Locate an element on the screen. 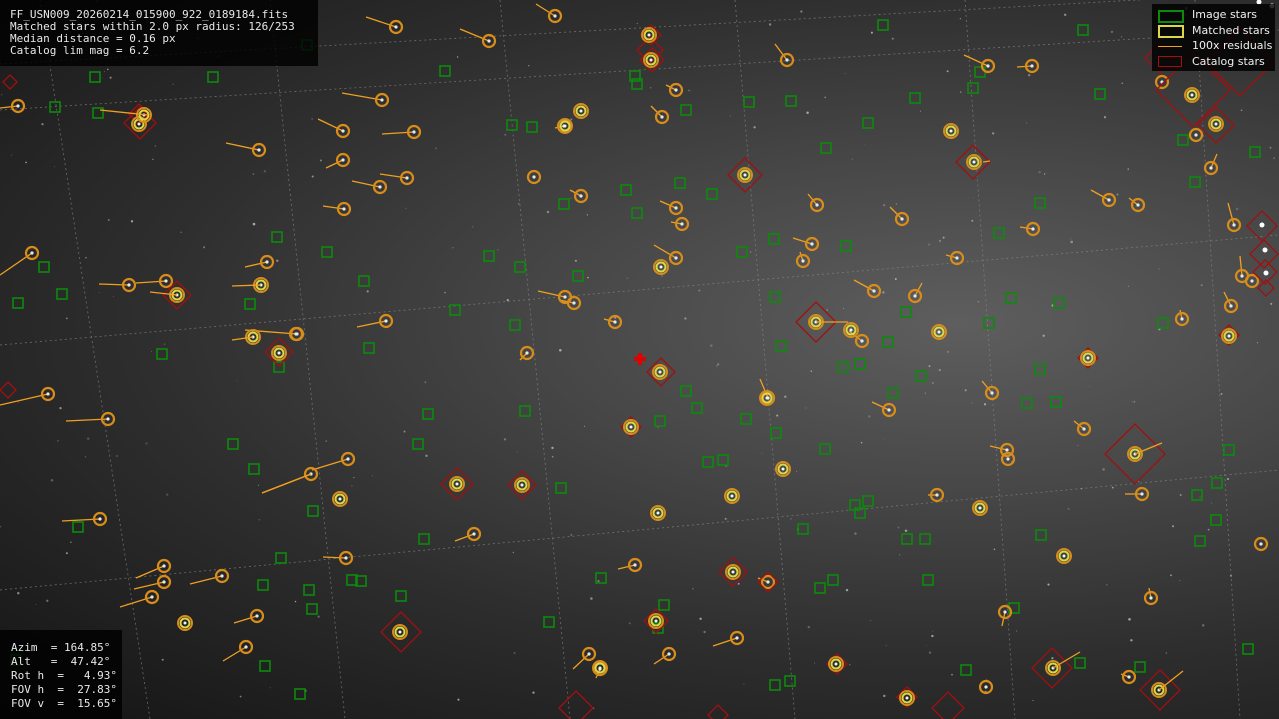 The image size is (1279, 719). grid-line is located at coordinates (535, 359).